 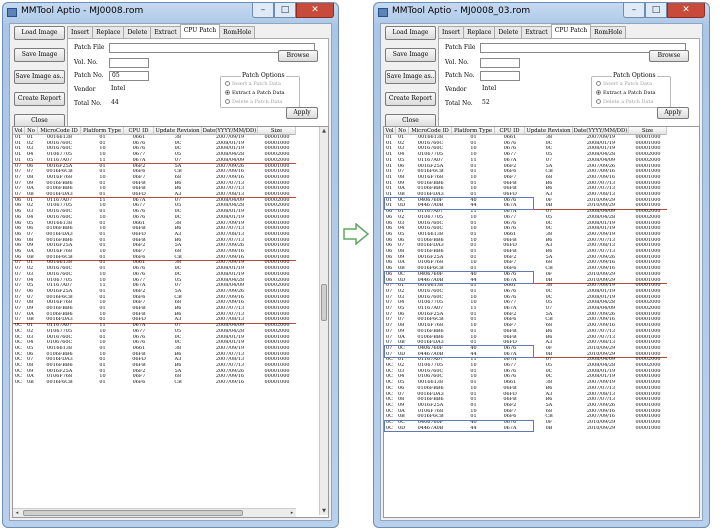 What do you see at coordinates (154, 383) in the screenshot?
I see `table-row: 0C 0B 0016F6CB 01 06F6 CB 2007/09/16 00001000` at bounding box center [154, 383].